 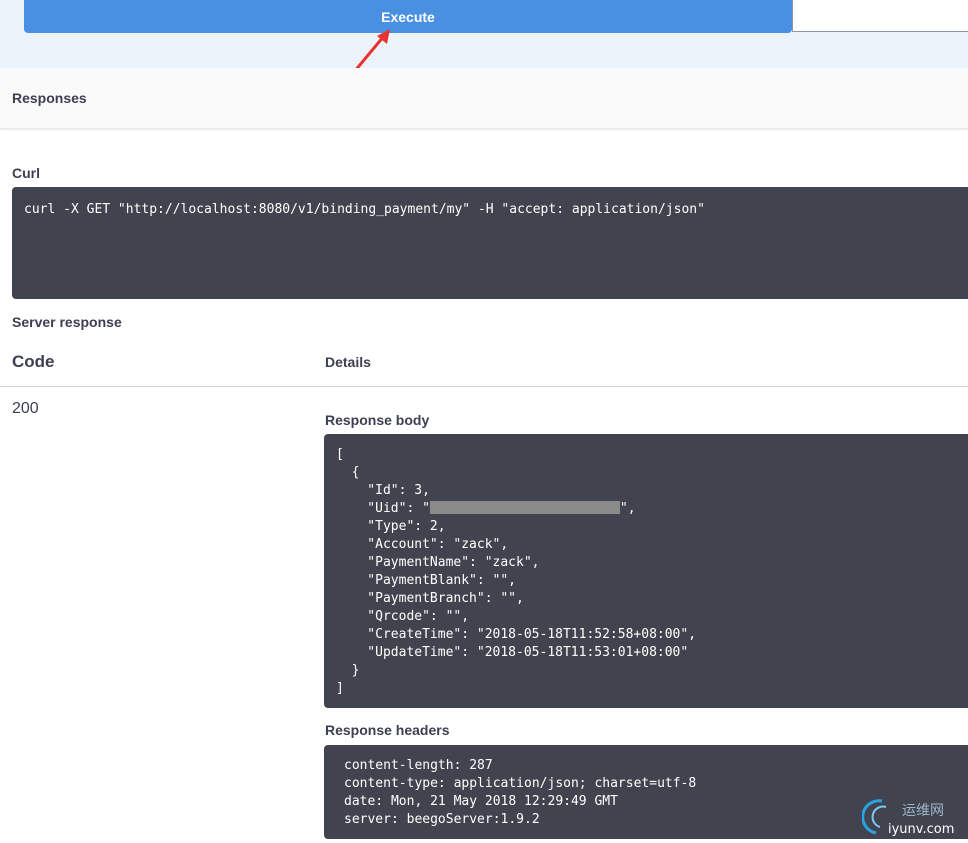 What do you see at coordinates (67, 322) in the screenshot?
I see `server-response-label: Server response` at bounding box center [67, 322].